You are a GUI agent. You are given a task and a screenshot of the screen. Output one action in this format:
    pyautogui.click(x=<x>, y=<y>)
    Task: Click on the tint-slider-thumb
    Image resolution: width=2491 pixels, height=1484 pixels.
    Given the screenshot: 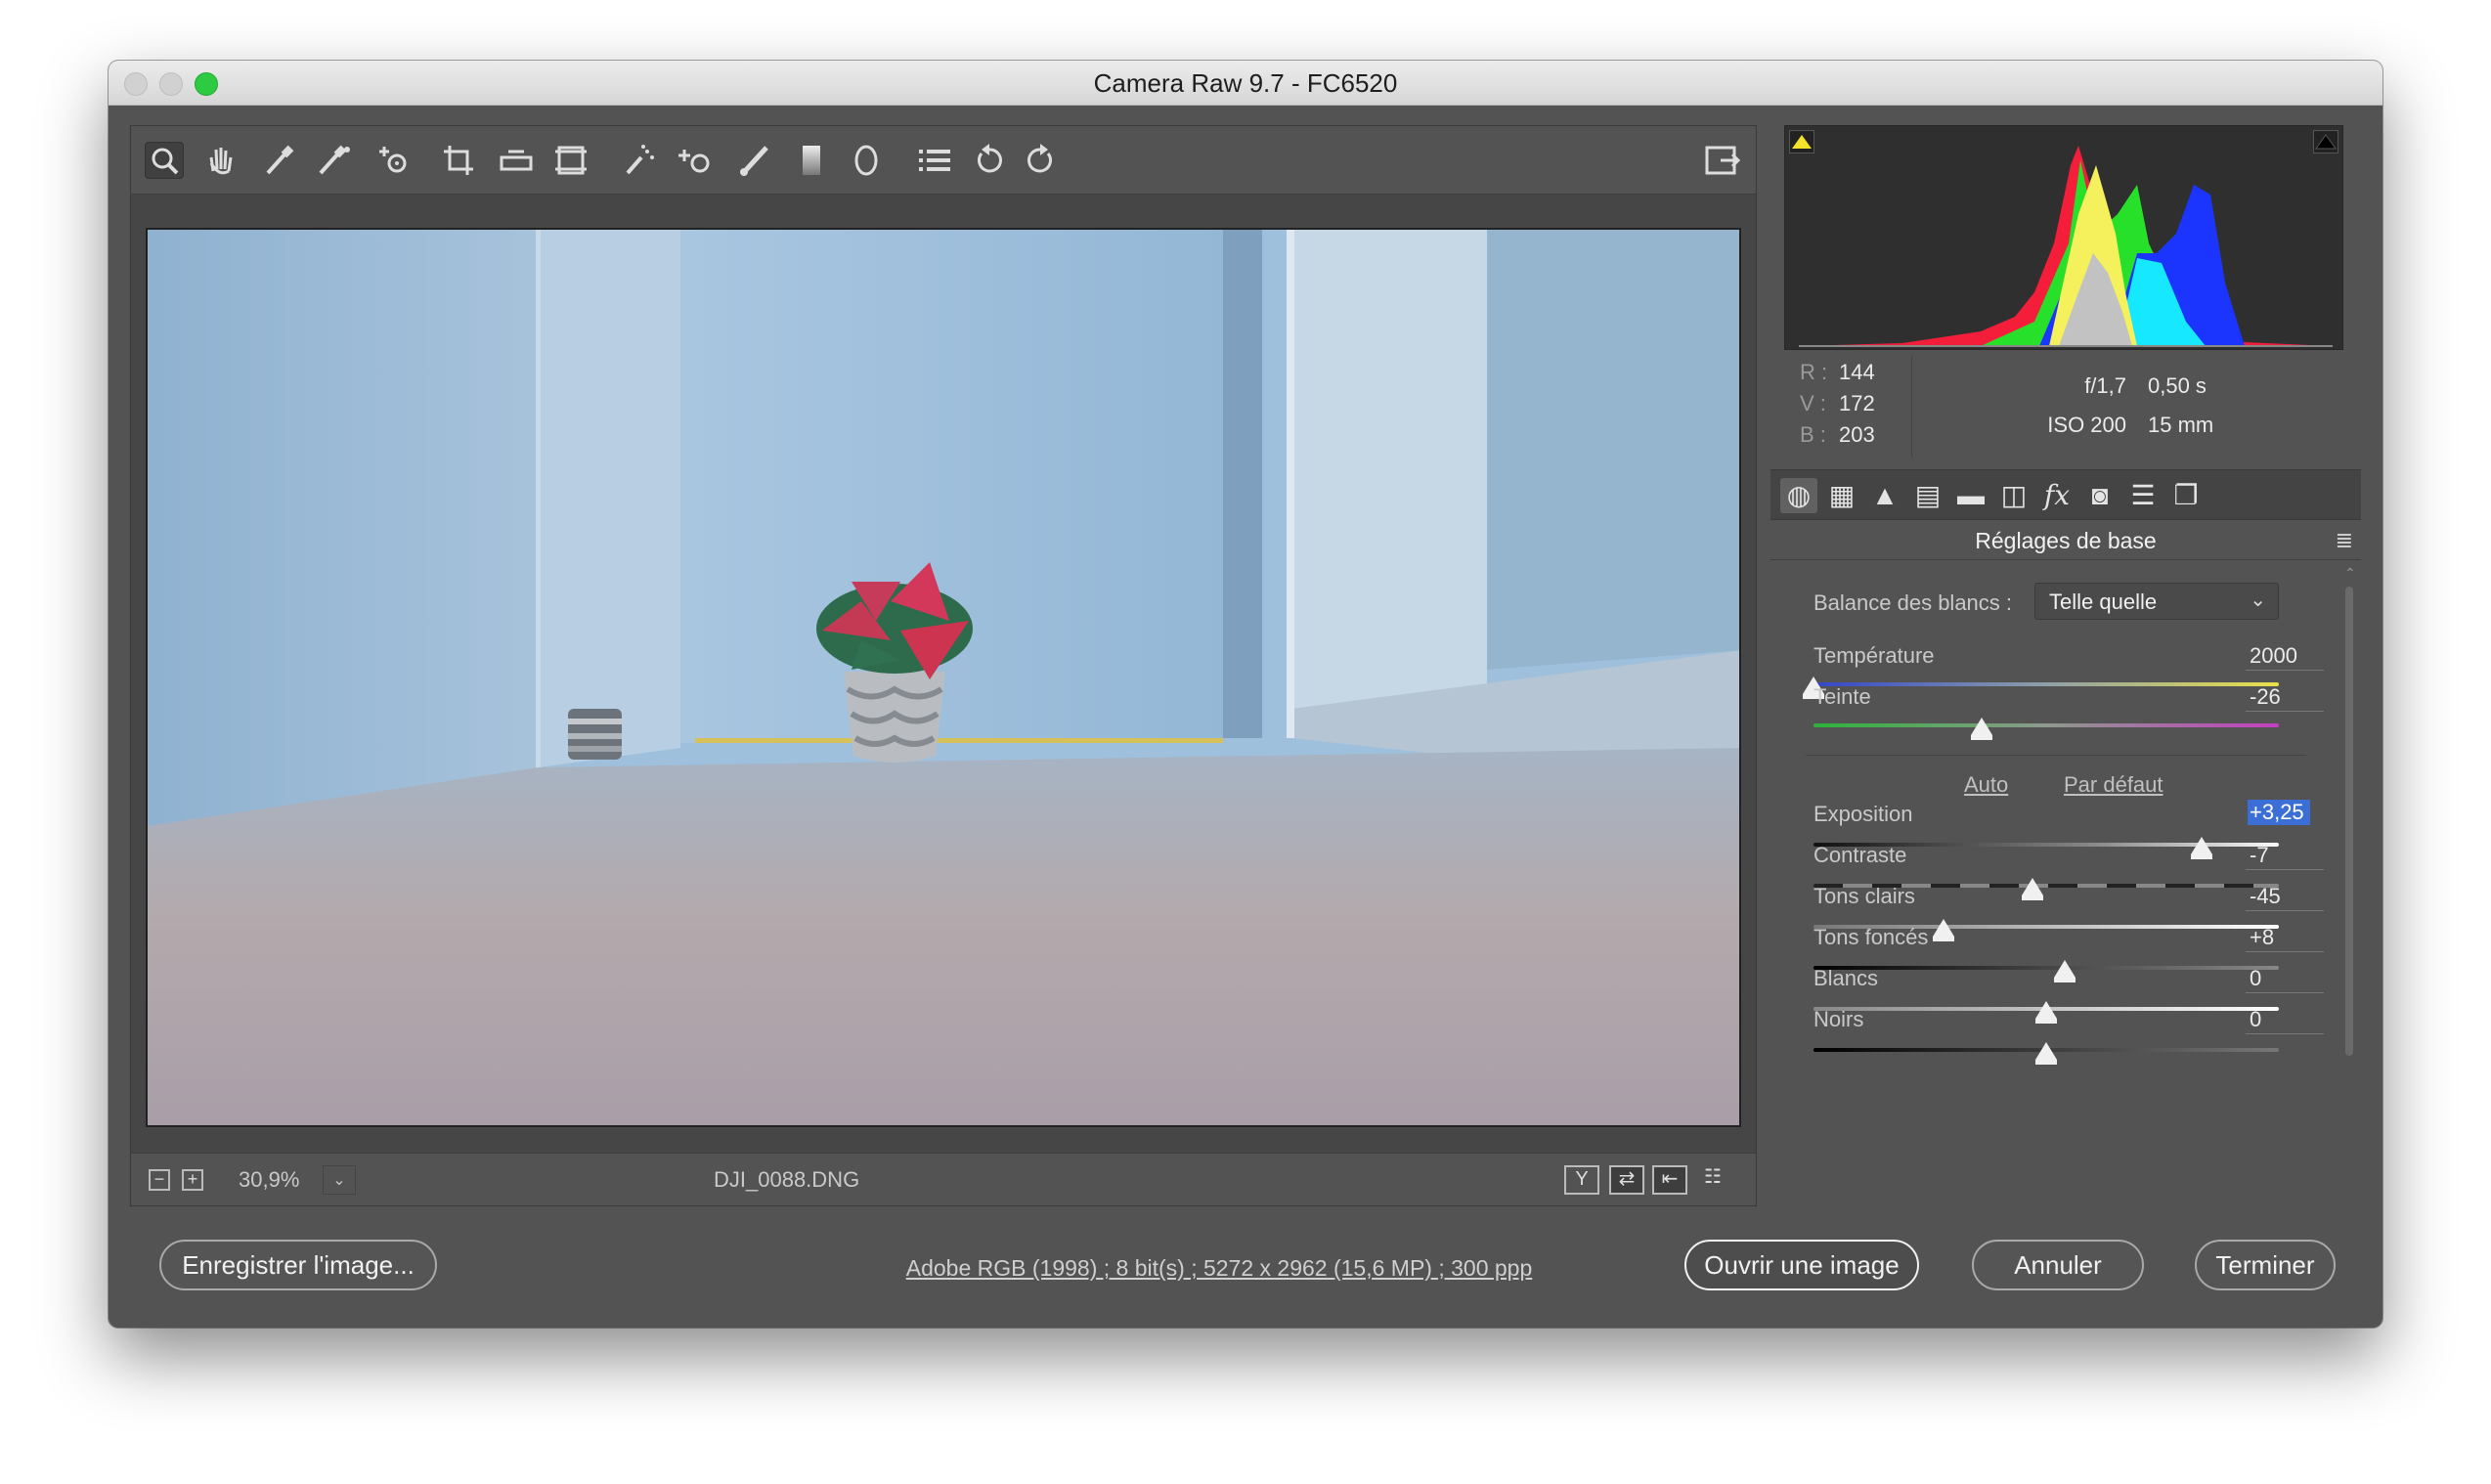 What is the action you would take?
    pyautogui.click(x=1981, y=729)
    